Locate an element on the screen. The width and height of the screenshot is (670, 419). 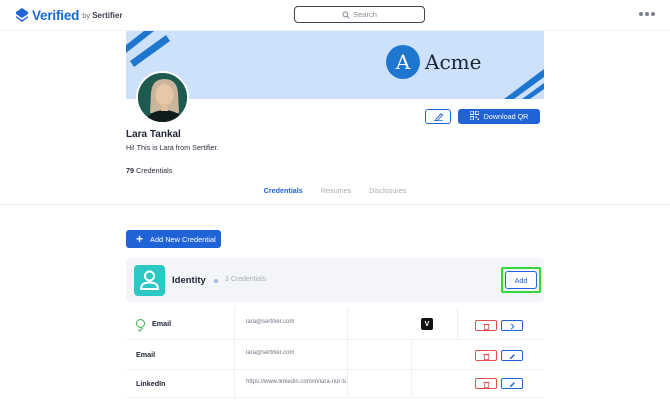
profile-bio: Hi! This is Lara from Sertifier. is located at coordinates (172, 147).